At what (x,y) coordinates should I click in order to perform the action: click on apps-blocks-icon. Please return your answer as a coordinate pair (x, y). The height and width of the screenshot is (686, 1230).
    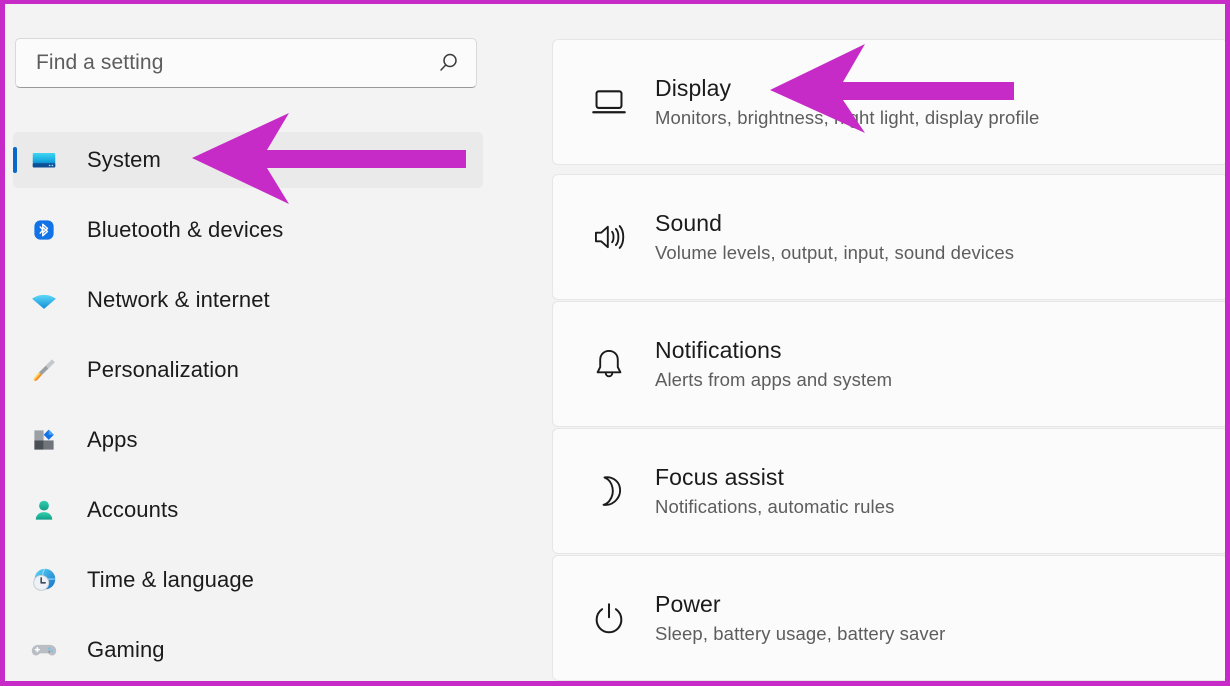
    Looking at the image, I should click on (44, 440).